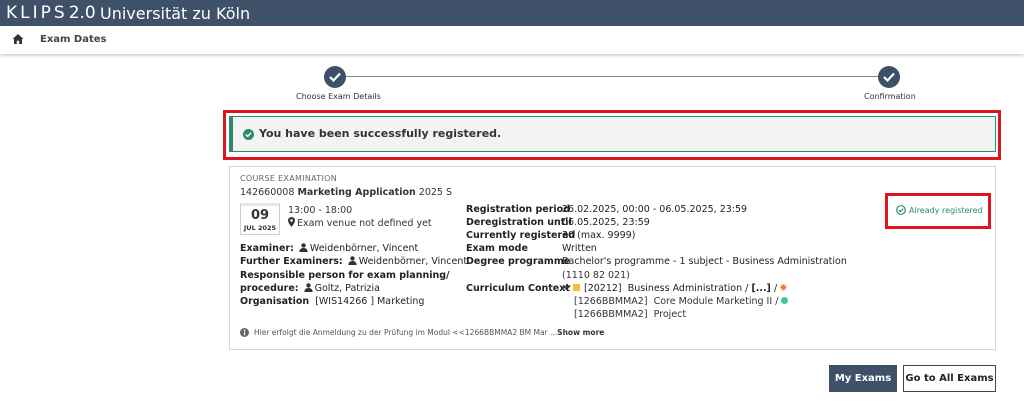 This screenshot has height=404, width=1024. What do you see at coordinates (289, 178) in the screenshot?
I see `exam-type: COURSE EXAMINATION` at bounding box center [289, 178].